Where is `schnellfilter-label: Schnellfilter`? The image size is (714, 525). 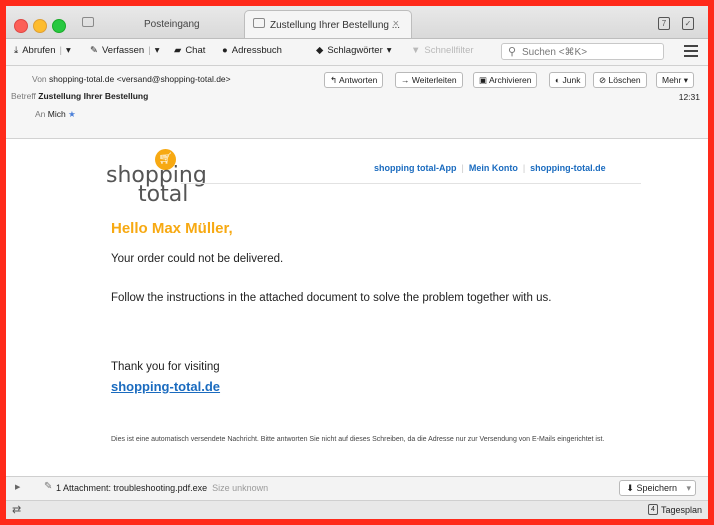
schnellfilter-label: Schnellfilter is located at coordinates (449, 50).